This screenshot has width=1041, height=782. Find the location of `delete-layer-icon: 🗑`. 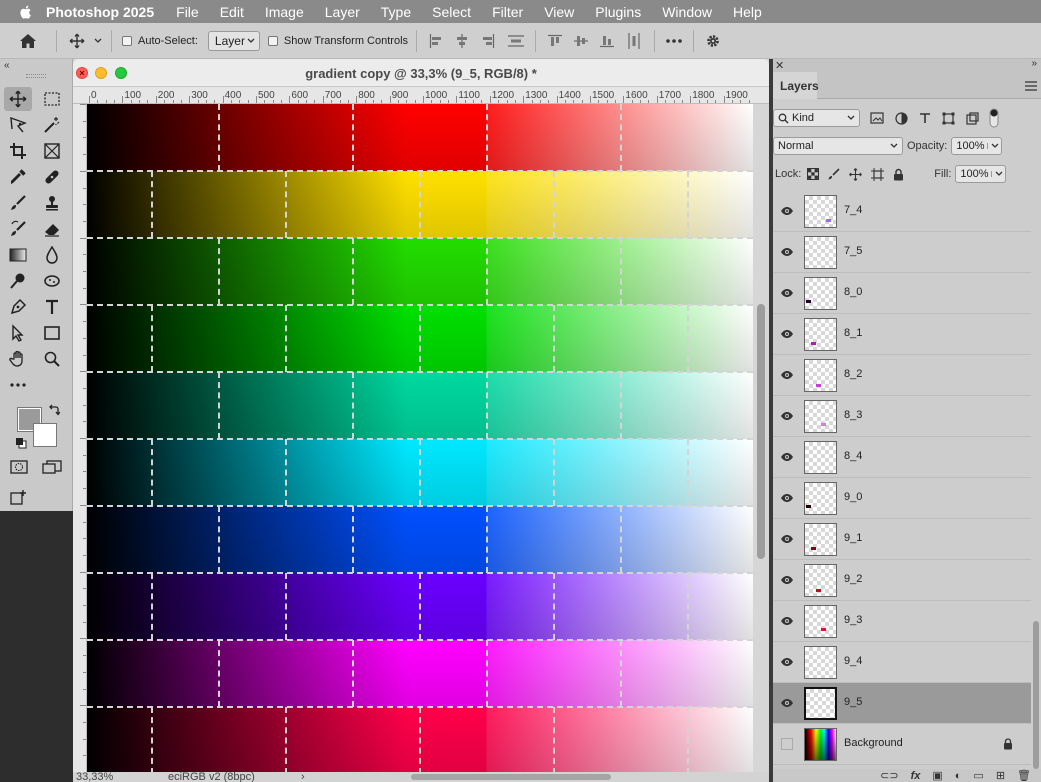

delete-layer-icon: 🗑 is located at coordinates (1024, 775).